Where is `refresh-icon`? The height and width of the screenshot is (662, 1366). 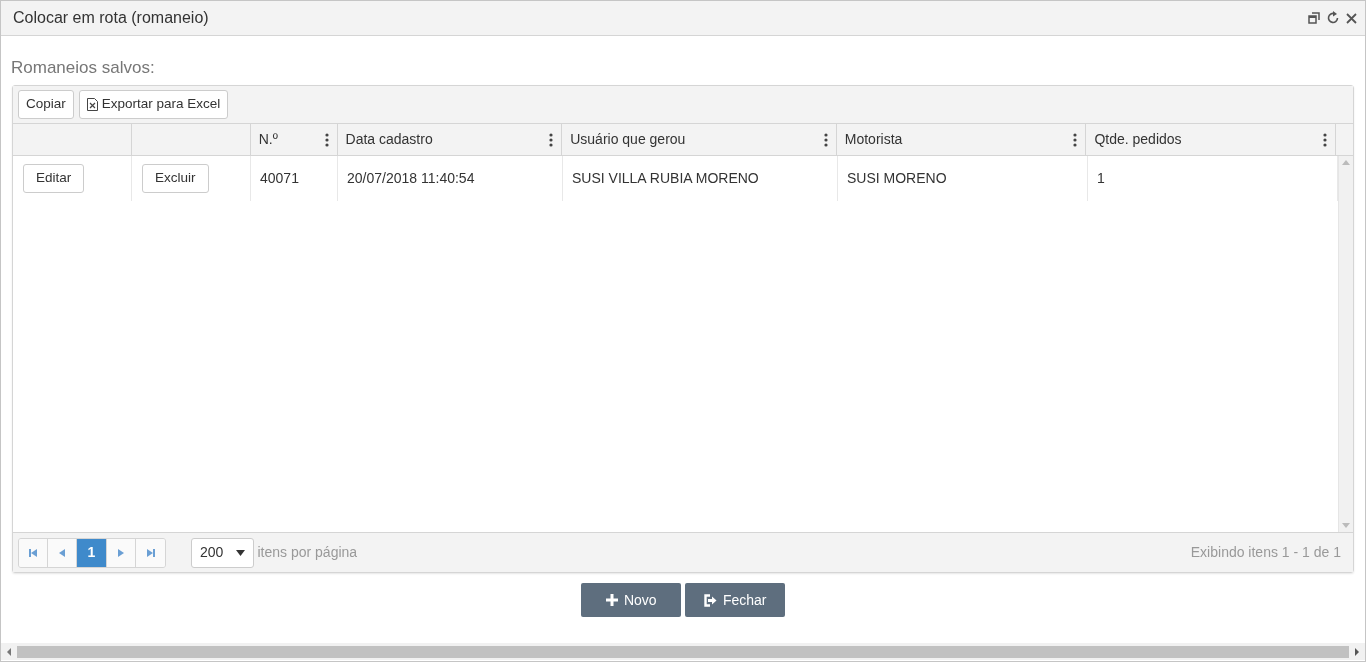
refresh-icon is located at coordinates (1333, 18).